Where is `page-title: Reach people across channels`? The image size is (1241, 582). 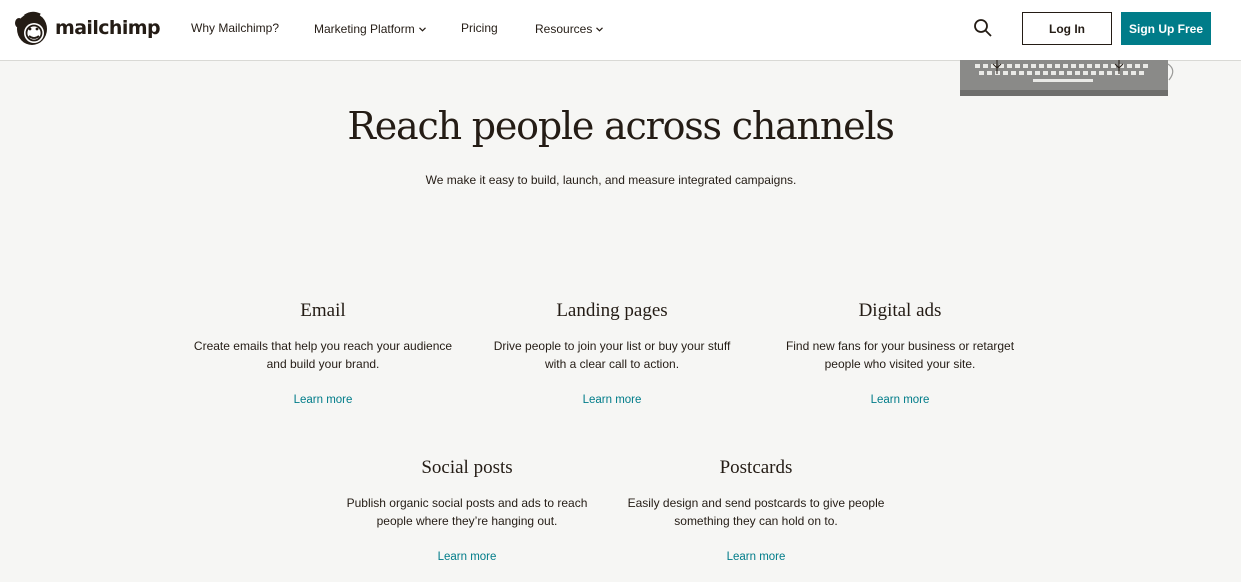 page-title: Reach people across channels is located at coordinates (620, 126).